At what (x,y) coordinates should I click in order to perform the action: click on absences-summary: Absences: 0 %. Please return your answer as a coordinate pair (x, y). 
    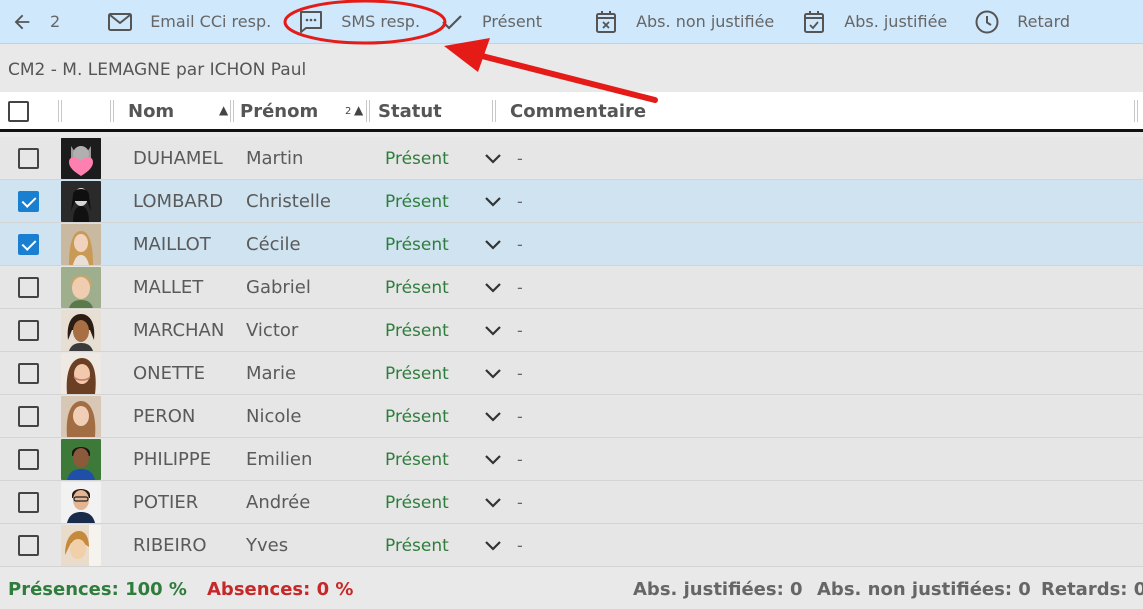
    Looking at the image, I should click on (280, 589).